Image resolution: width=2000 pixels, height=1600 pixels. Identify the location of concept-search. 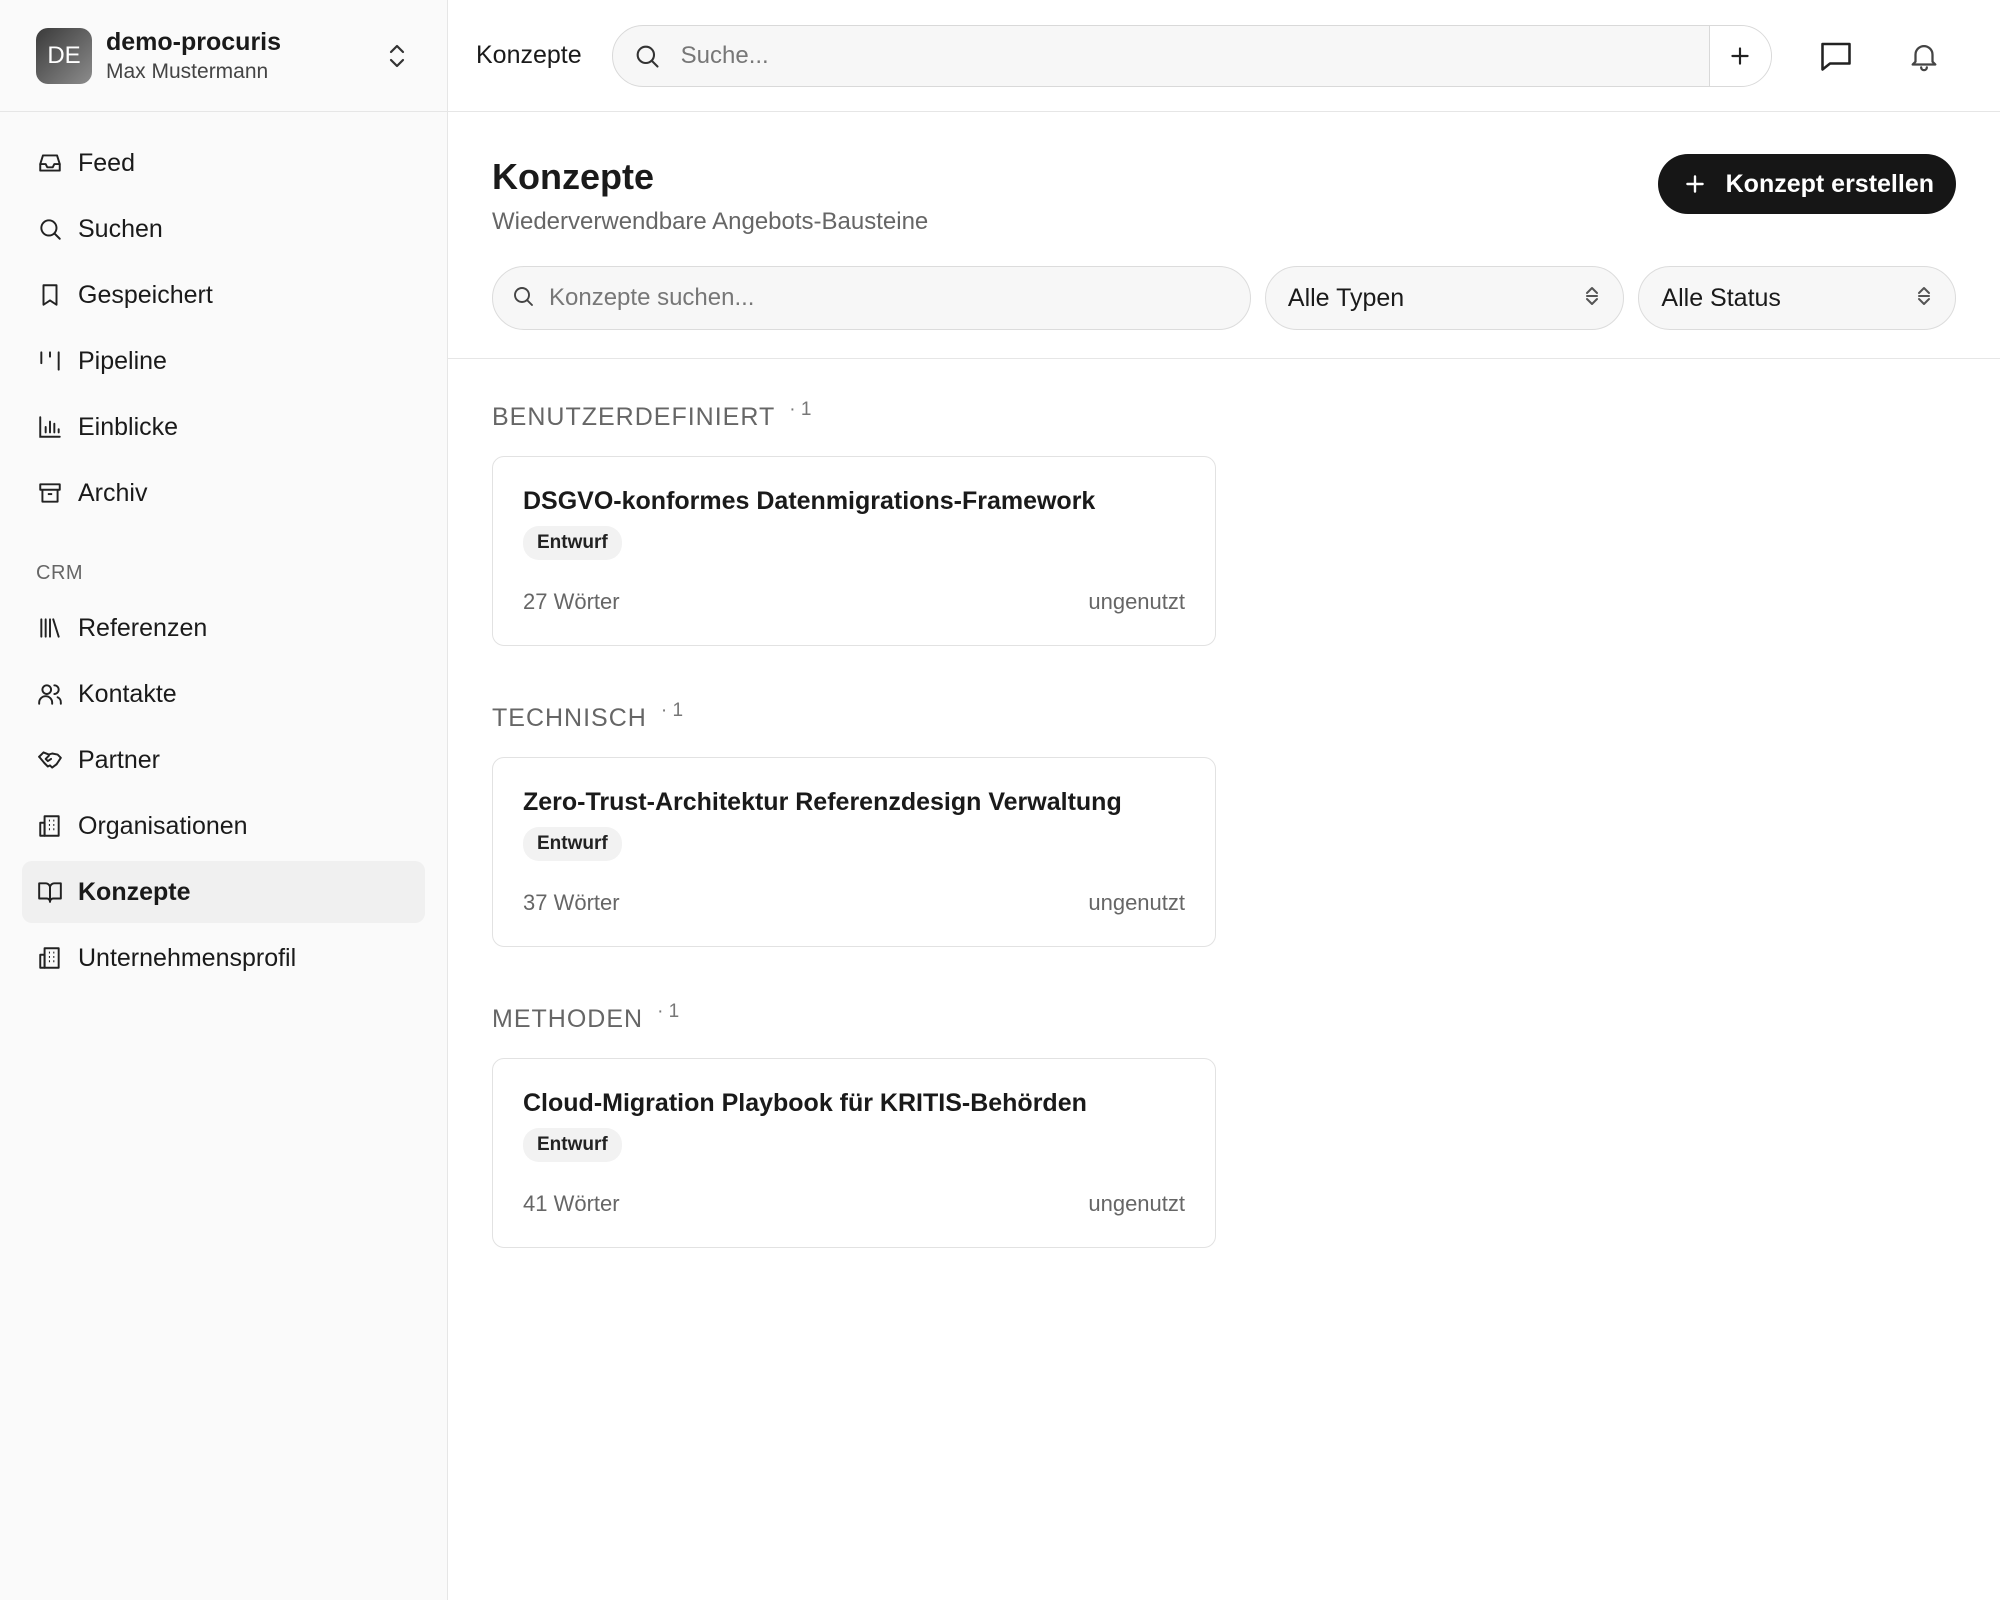
(871, 298).